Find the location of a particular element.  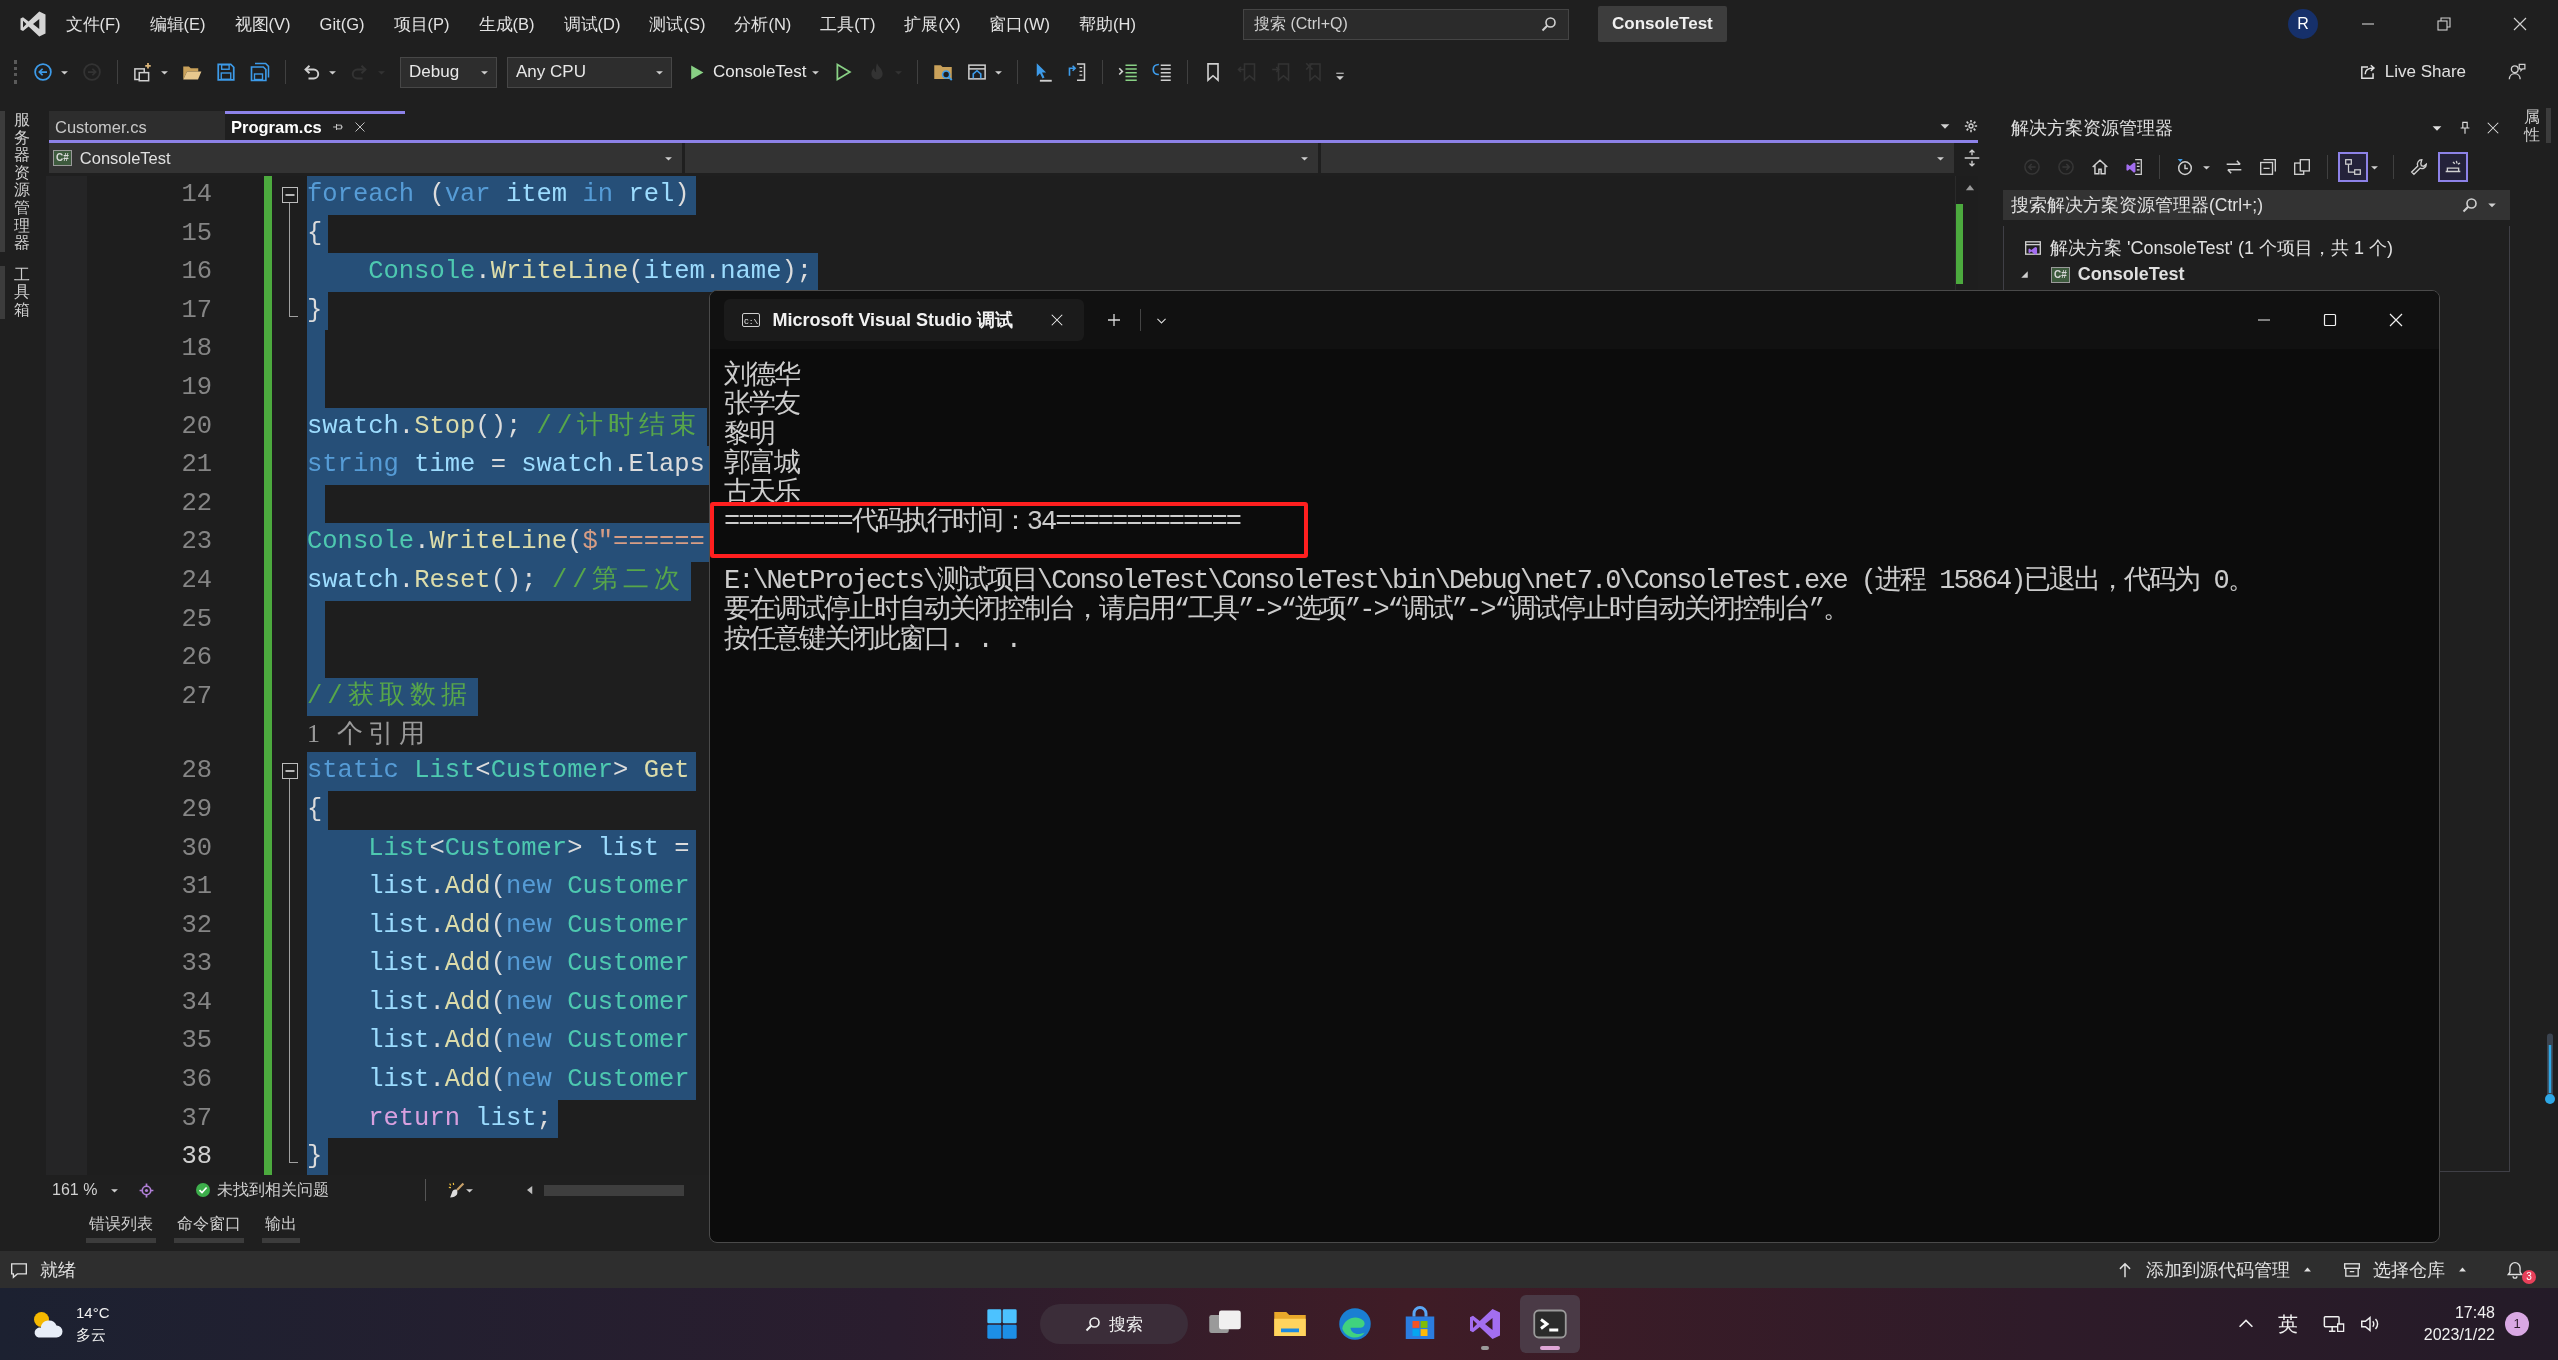

weather-condition: 多云 is located at coordinates (91, 1335).